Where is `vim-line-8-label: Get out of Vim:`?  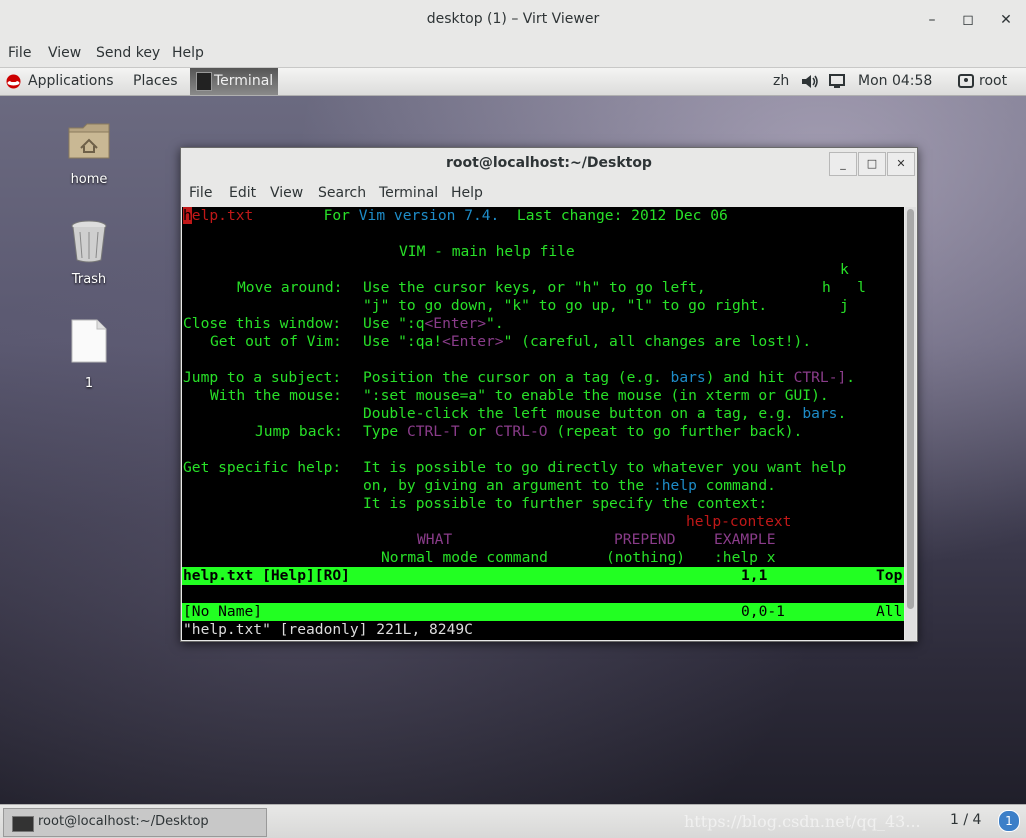 vim-line-8-label: Get out of Vim: is located at coordinates (276, 341).